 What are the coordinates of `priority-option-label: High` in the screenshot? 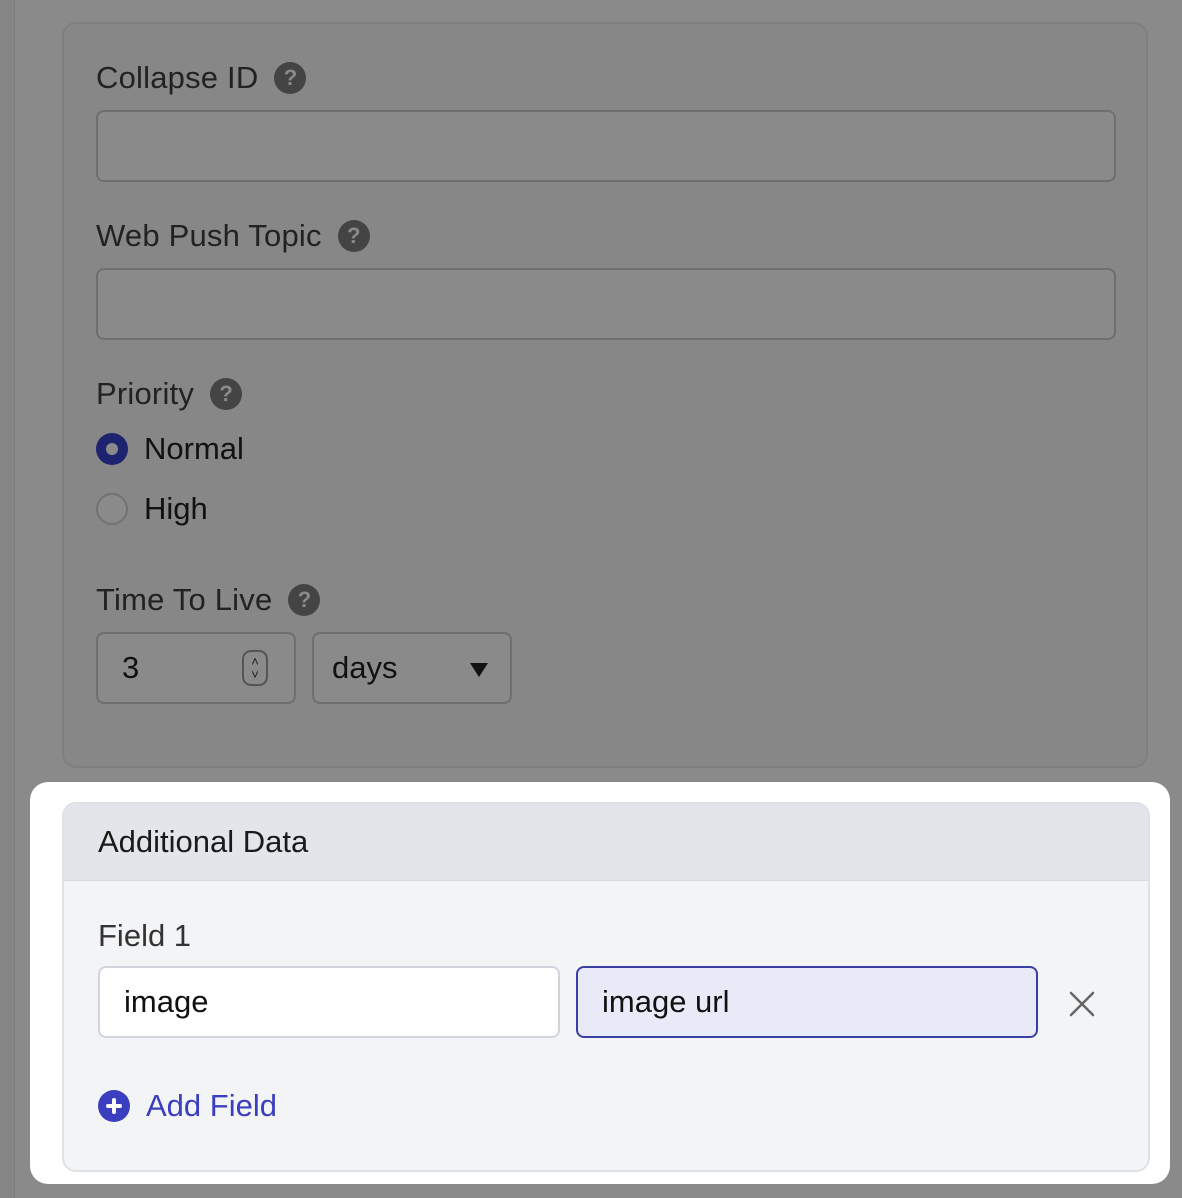 It's located at (176, 508).